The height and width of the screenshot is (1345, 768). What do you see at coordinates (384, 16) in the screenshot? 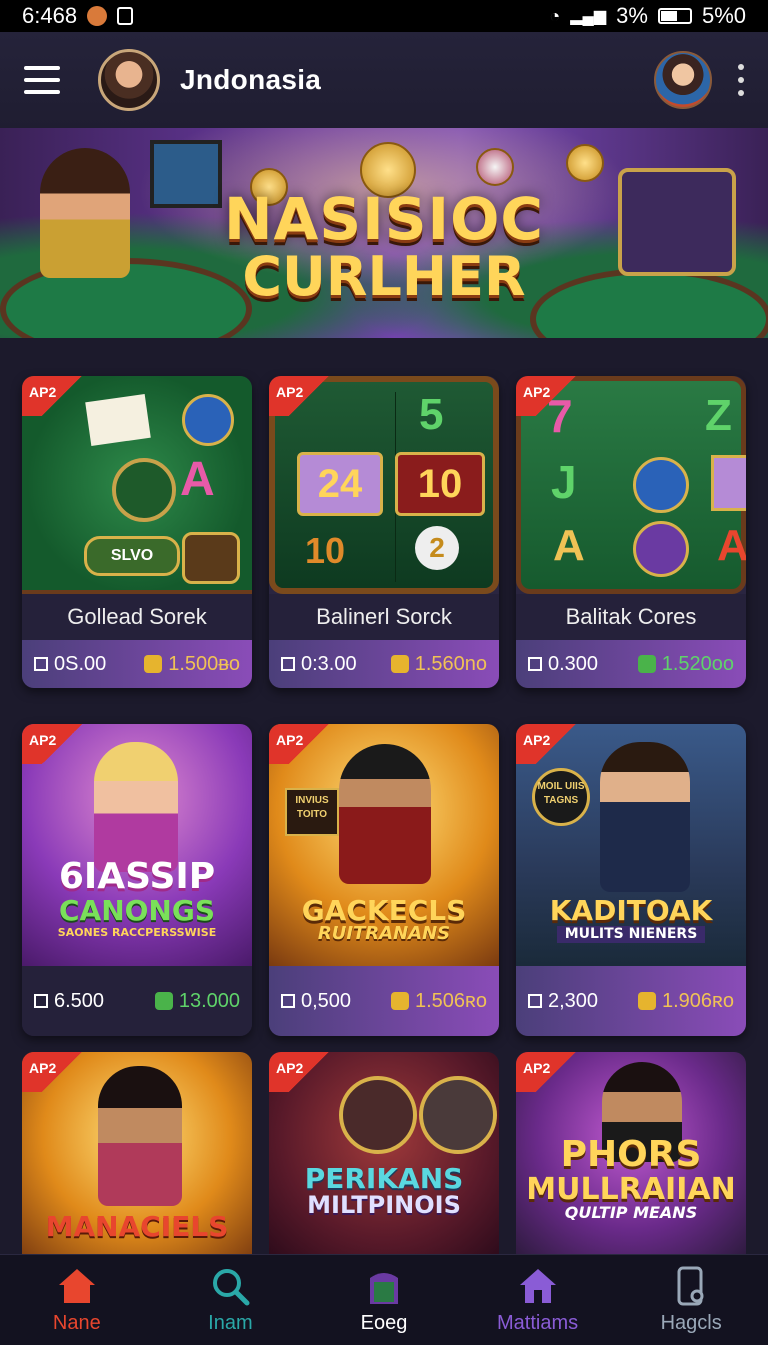
I see `status-bar: 6:468 ◔ ▂▄▆ 3% 5%0` at bounding box center [384, 16].